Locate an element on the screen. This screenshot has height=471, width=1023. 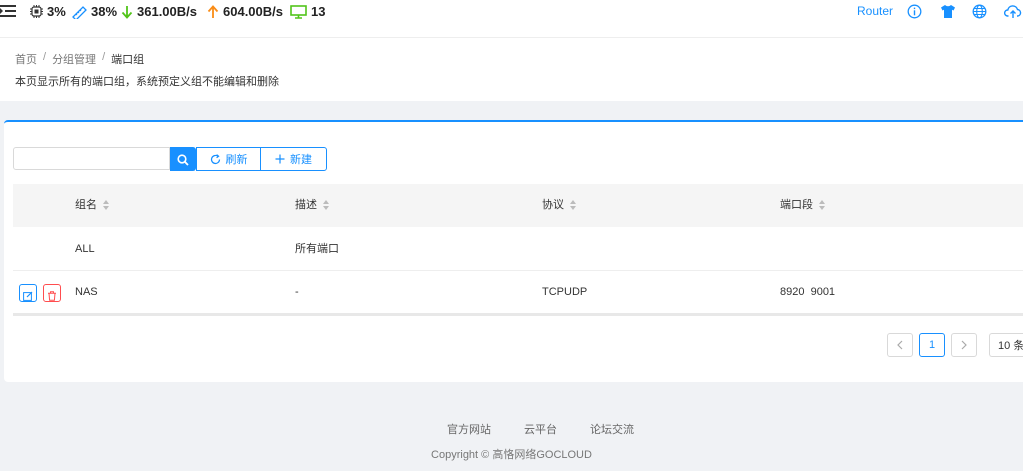
cpu-icon is located at coordinates (36, 11).